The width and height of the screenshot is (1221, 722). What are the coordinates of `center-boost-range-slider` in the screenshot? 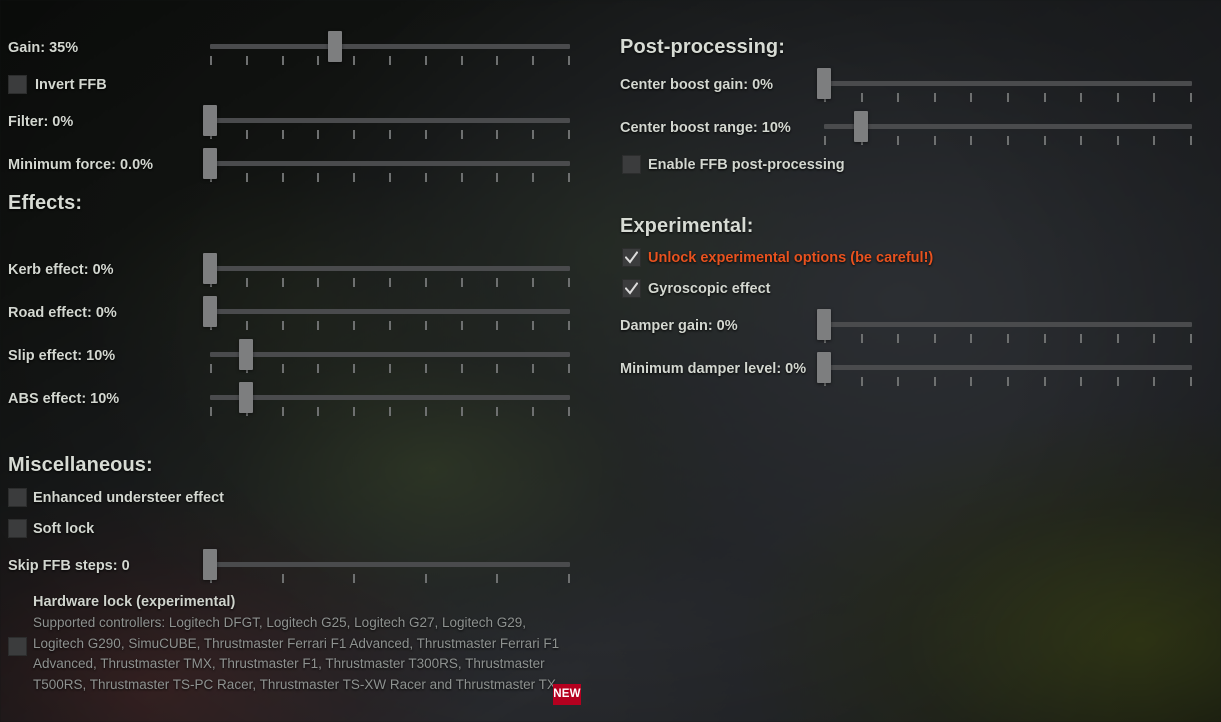 It's located at (1008, 129).